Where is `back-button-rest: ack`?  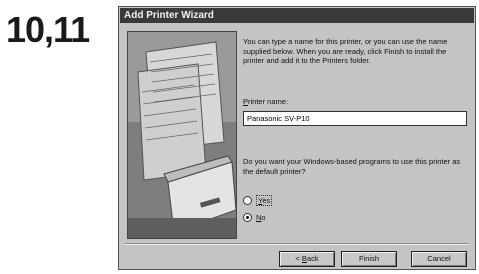 back-button-rest: ack is located at coordinates (312, 258).